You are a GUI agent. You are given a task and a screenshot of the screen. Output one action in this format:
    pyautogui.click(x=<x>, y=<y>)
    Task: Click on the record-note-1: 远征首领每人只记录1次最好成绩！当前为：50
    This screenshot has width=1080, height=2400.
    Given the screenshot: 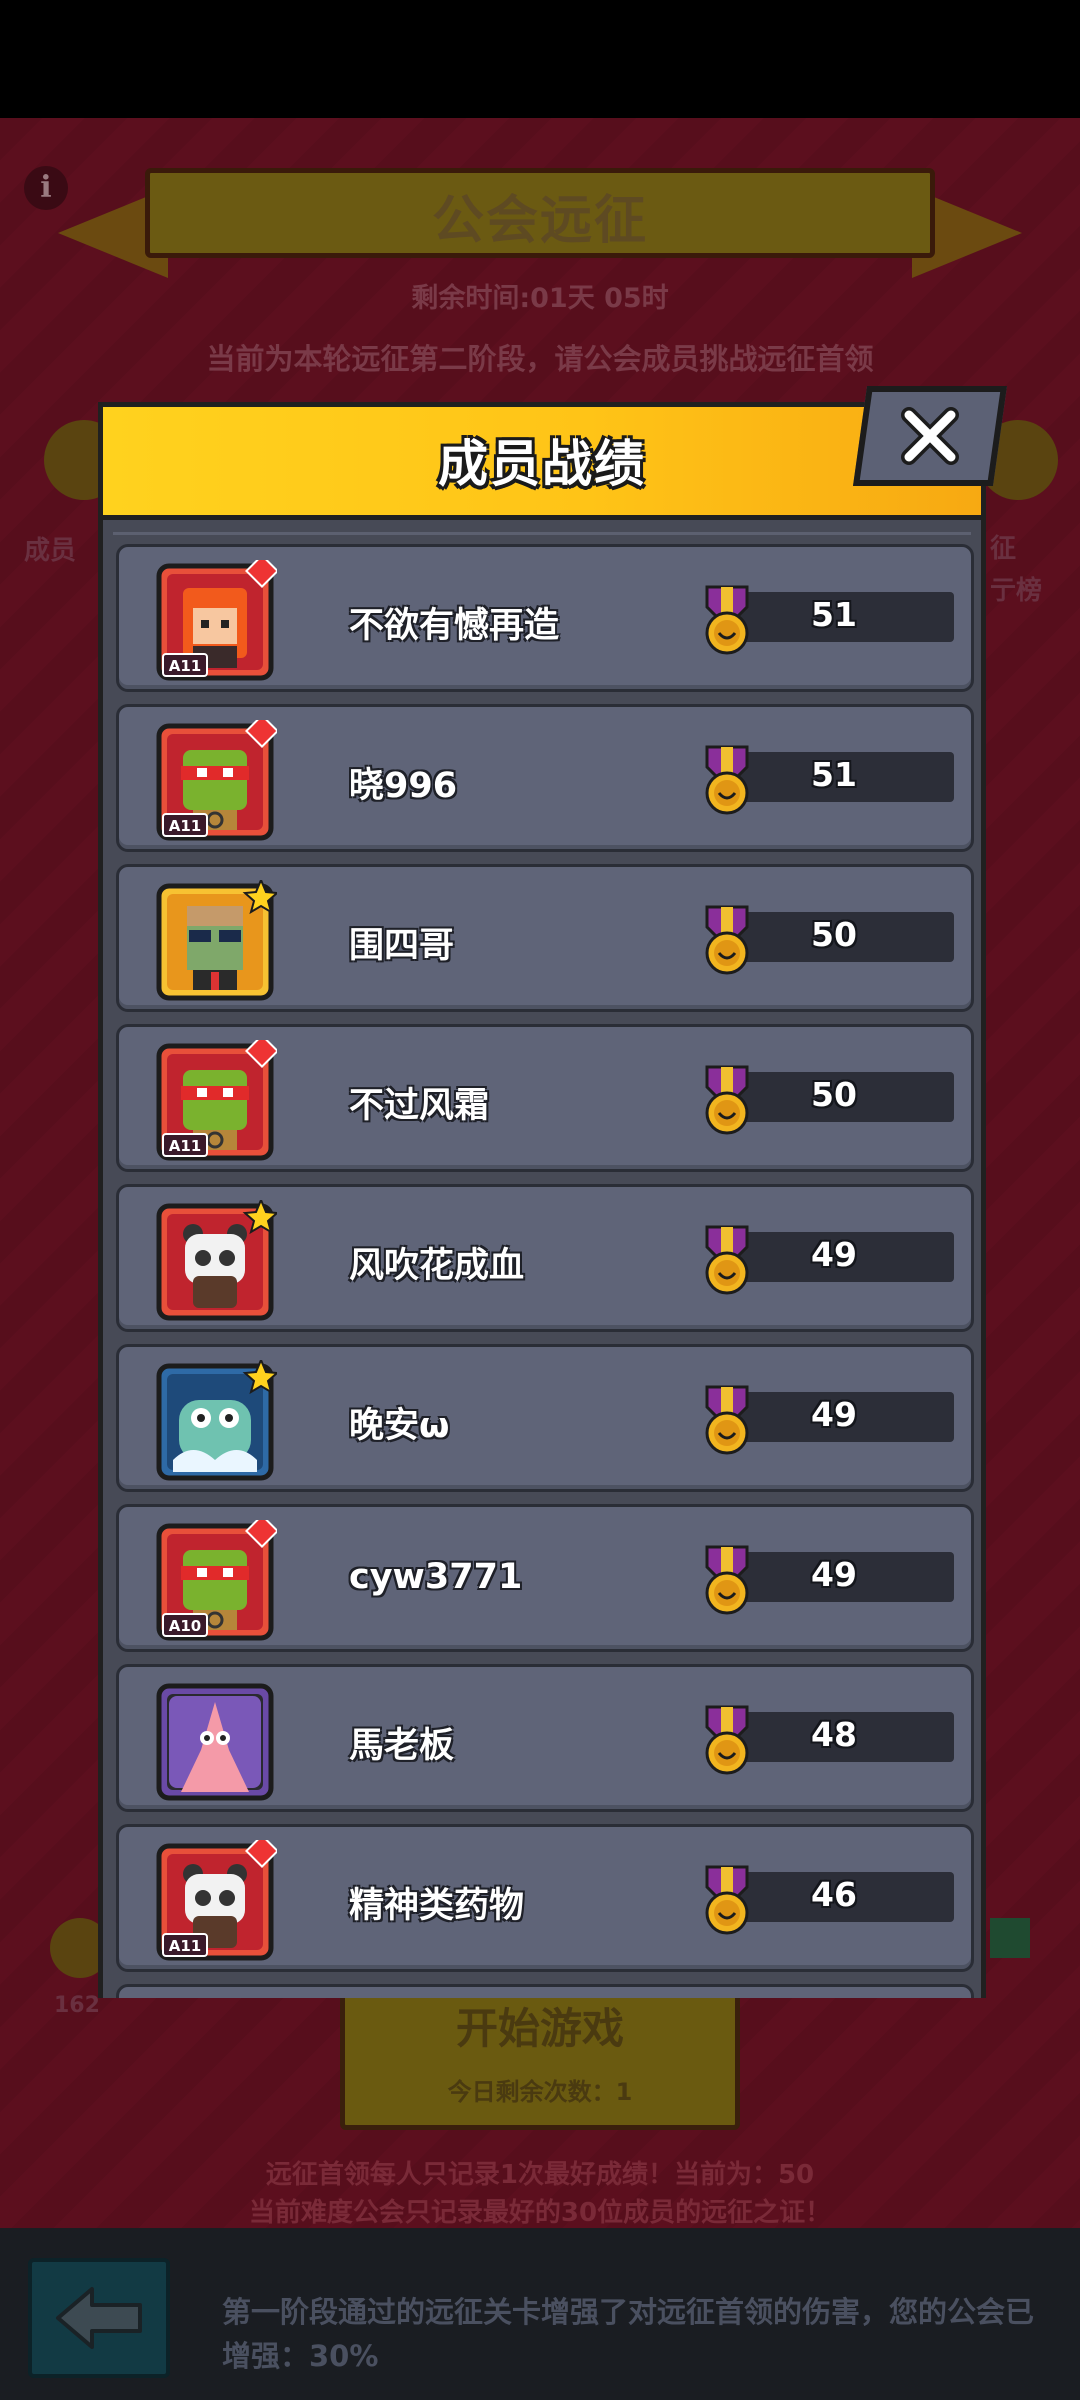 What is the action you would take?
    pyautogui.click(x=540, y=2175)
    